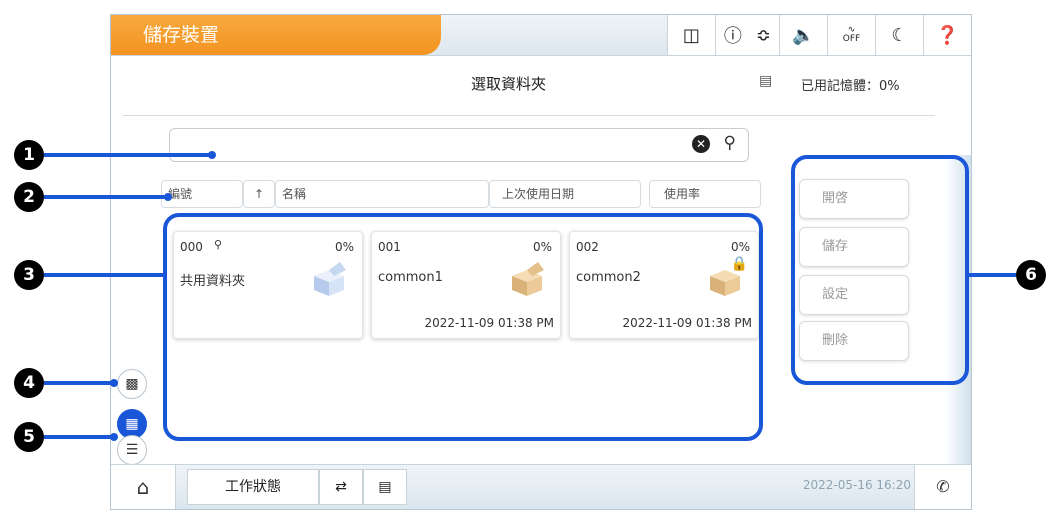 The width and height of the screenshot is (1052, 516). Describe the element at coordinates (705, 194) in the screenshot. I see `usage-column-header: 使用率` at that location.